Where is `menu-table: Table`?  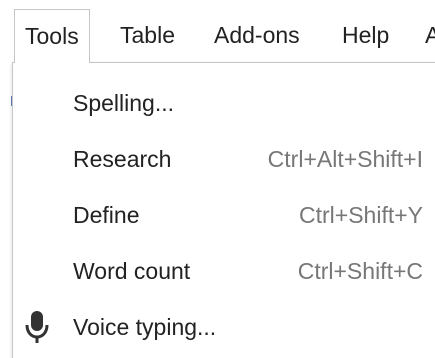
menu-table: Table is located at coordinates (147, 35).